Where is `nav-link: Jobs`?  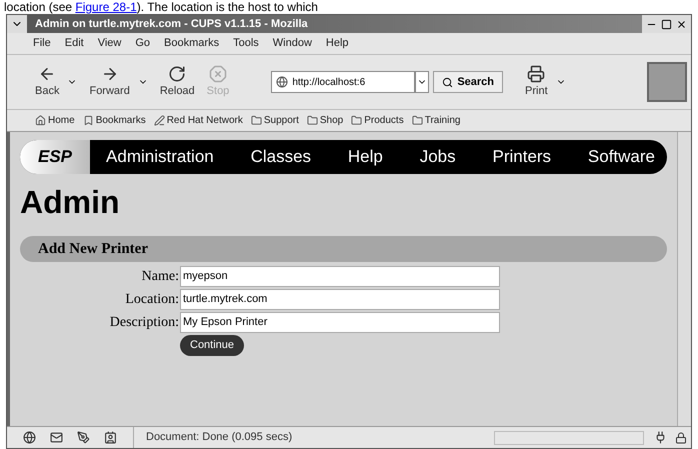 nav-link: Jobs is located at coordinates (438, 157).